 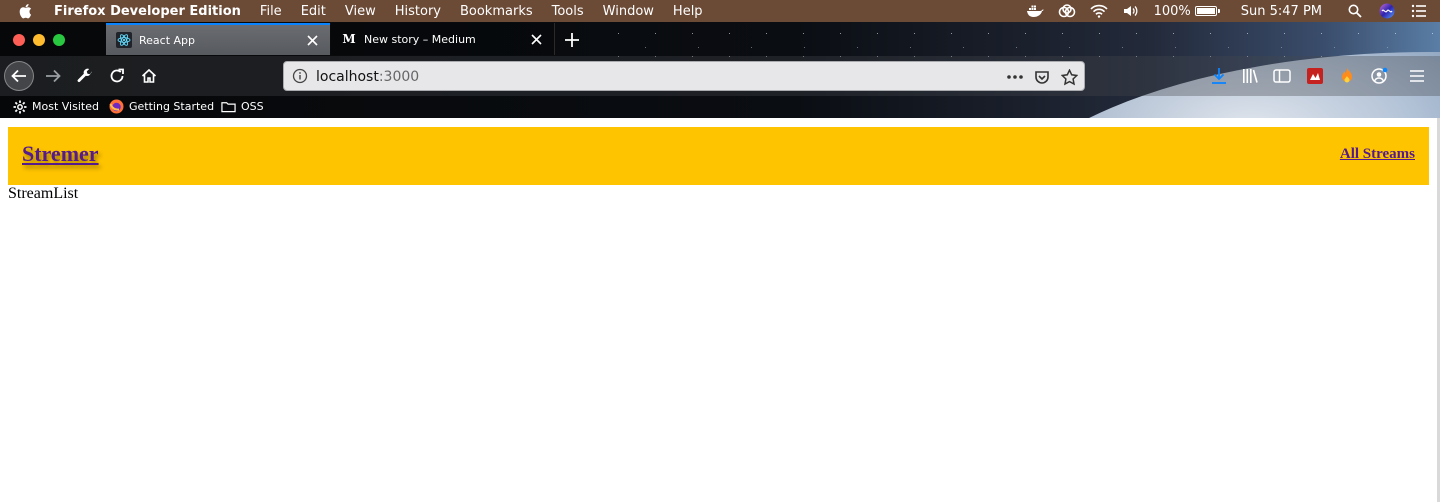 I want to click on battery-status: 100%, so click(x=1186, y=11).